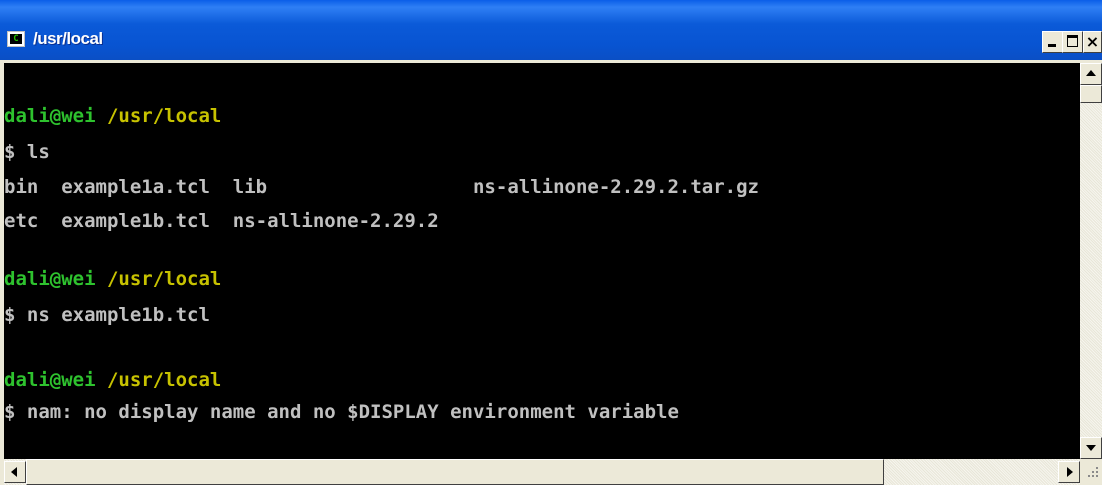 The image size is (1102, 485). I want to click on resize-grip, so click(1091, 472).